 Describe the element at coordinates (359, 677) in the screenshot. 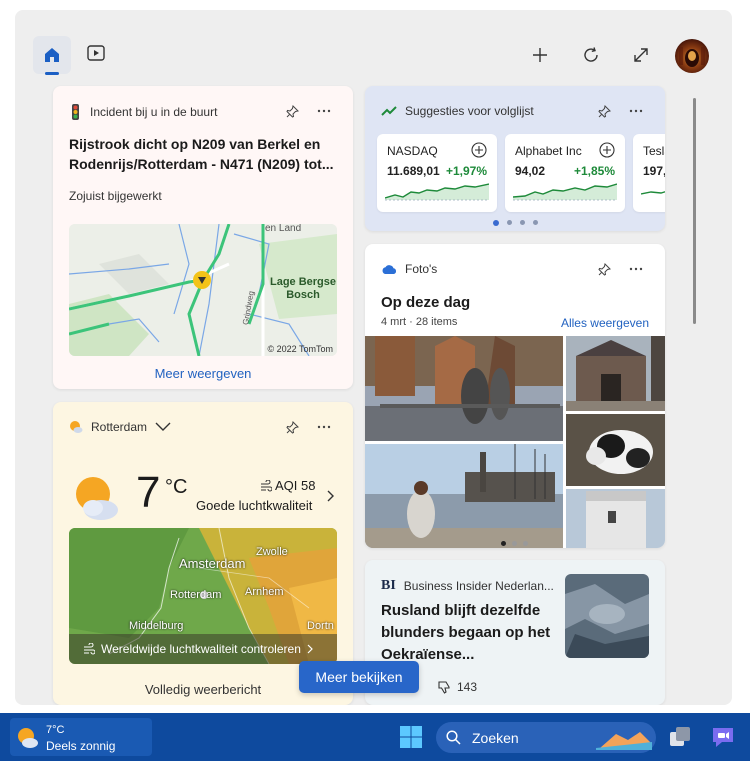

I see `see-more-button: Meer bekijken` at that location.